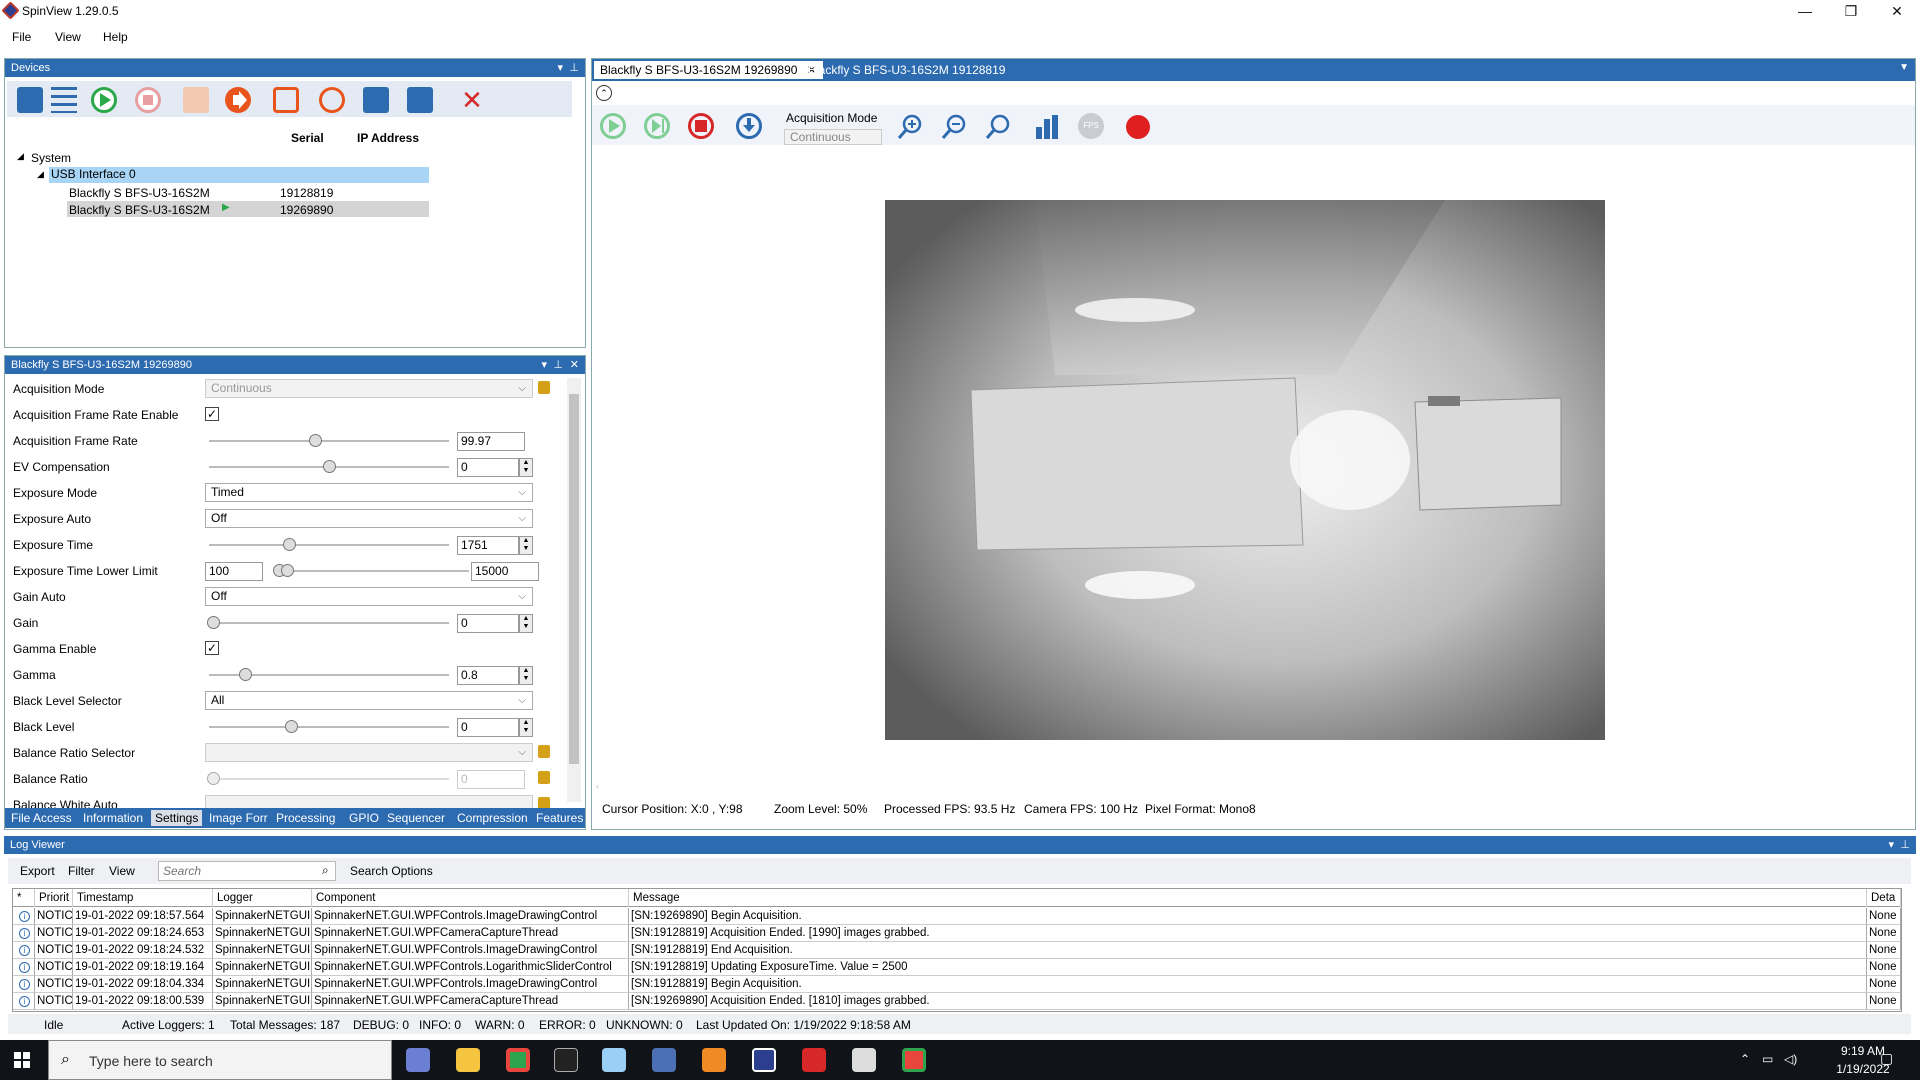  Describe the element at coordinates (371, 570) in the screenshot. I see `exposure-range-slider` at that location.